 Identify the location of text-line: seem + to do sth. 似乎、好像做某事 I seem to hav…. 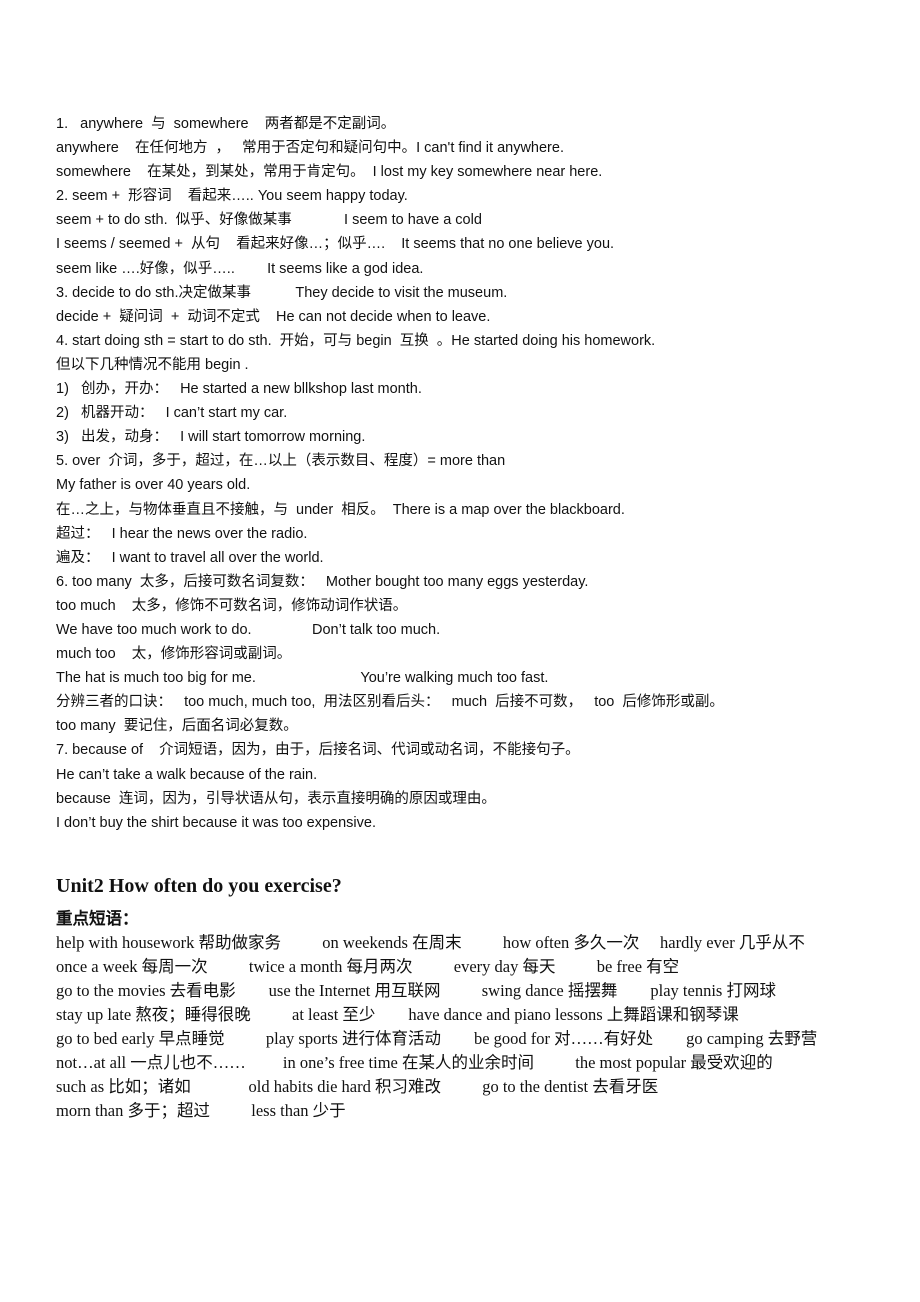
(269, 220).